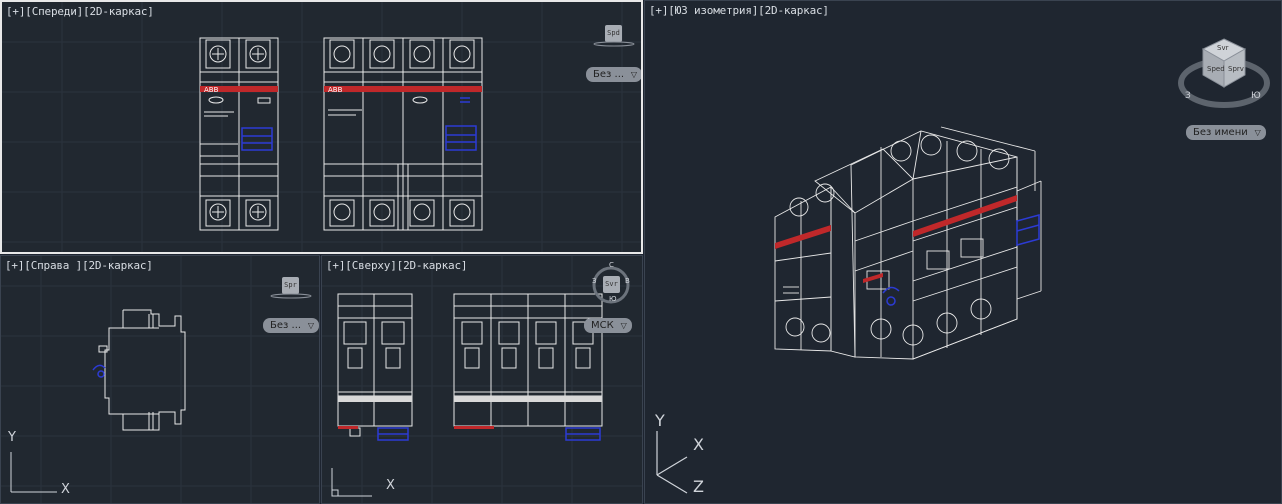 The image size is (1282, 504). Describe the element at coordinates (139, 370) in the screenshot. I see `breaker-side-profile` at that location.